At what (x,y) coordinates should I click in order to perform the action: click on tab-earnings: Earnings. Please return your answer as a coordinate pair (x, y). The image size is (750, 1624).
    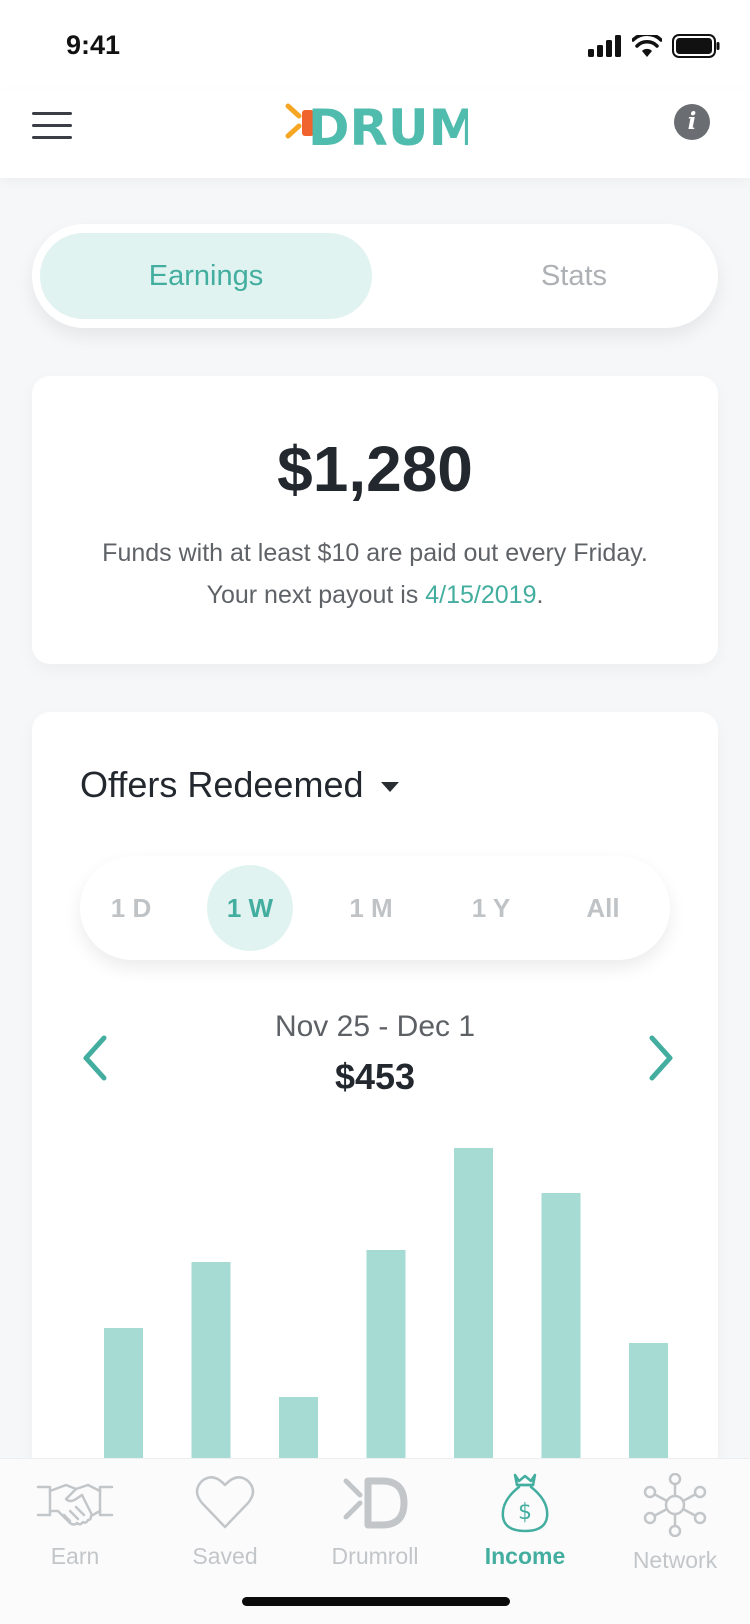
    Looking at the image, I should click on (206, 276).